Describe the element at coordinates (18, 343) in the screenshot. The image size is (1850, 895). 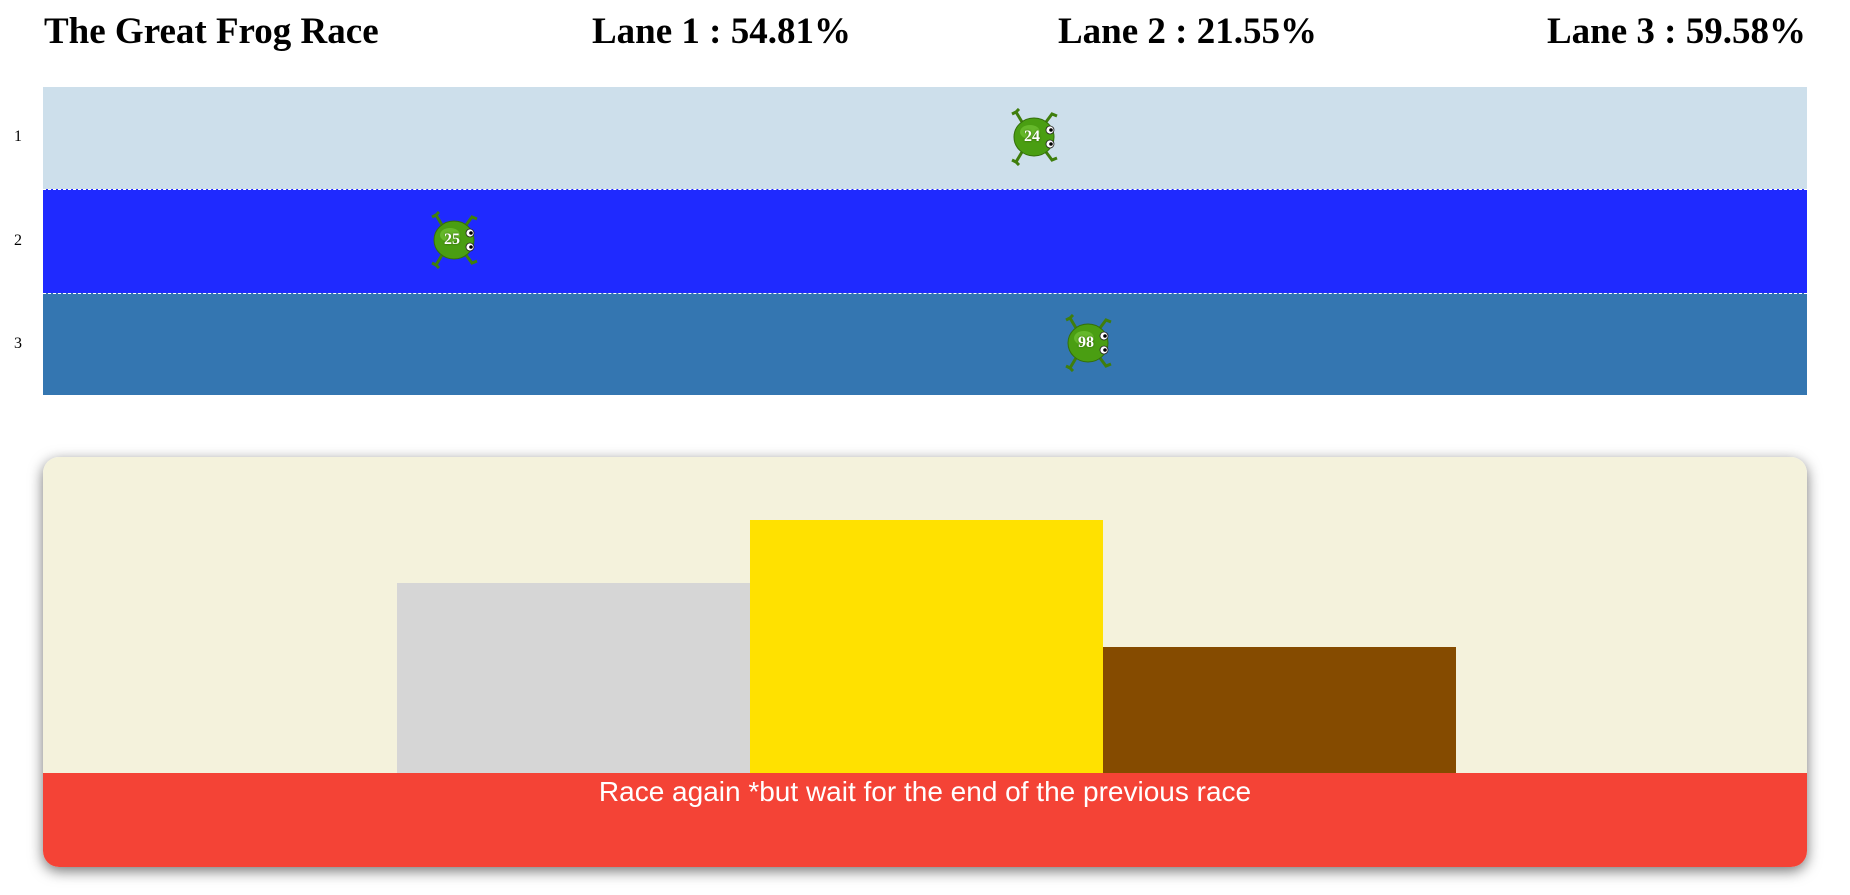
I see `lane-3-number: 3` at that location.